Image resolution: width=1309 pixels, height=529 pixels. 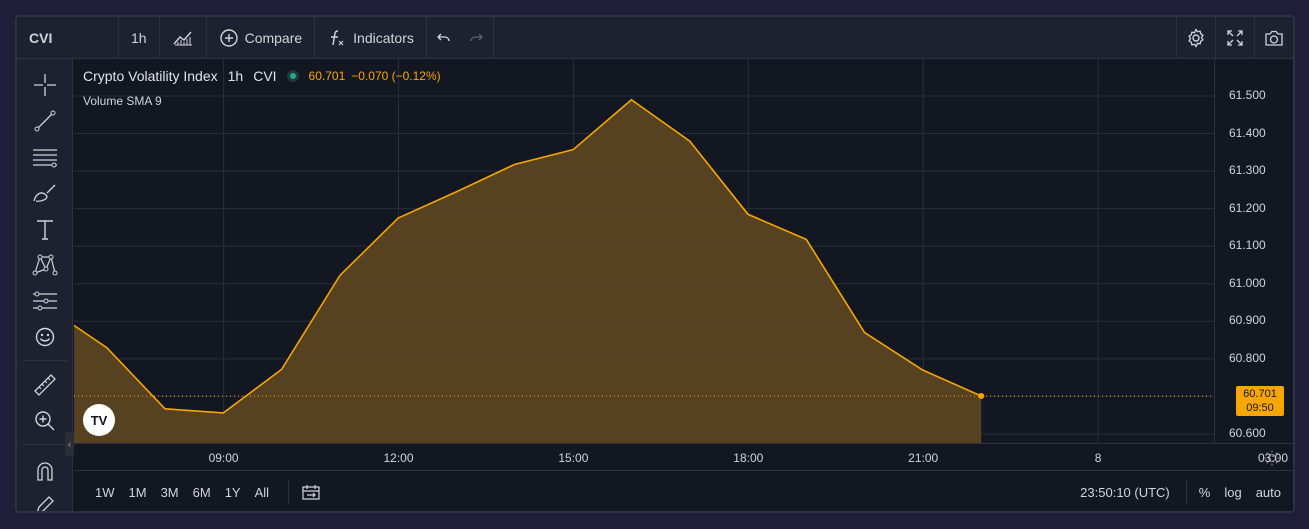 I want to click on pattern-icon, so click(x=45, y=265).